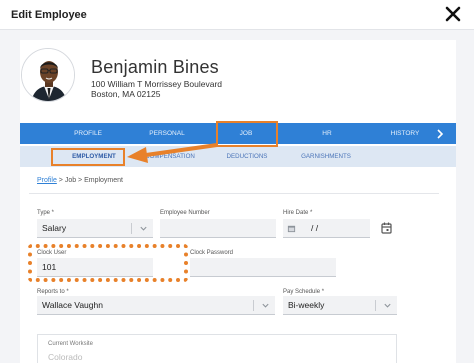 This screenshot has width=474, height=363. Describe the element at coordinates (172, 153) in the screenshot. I see `annotation-arrow-icon` at that location.